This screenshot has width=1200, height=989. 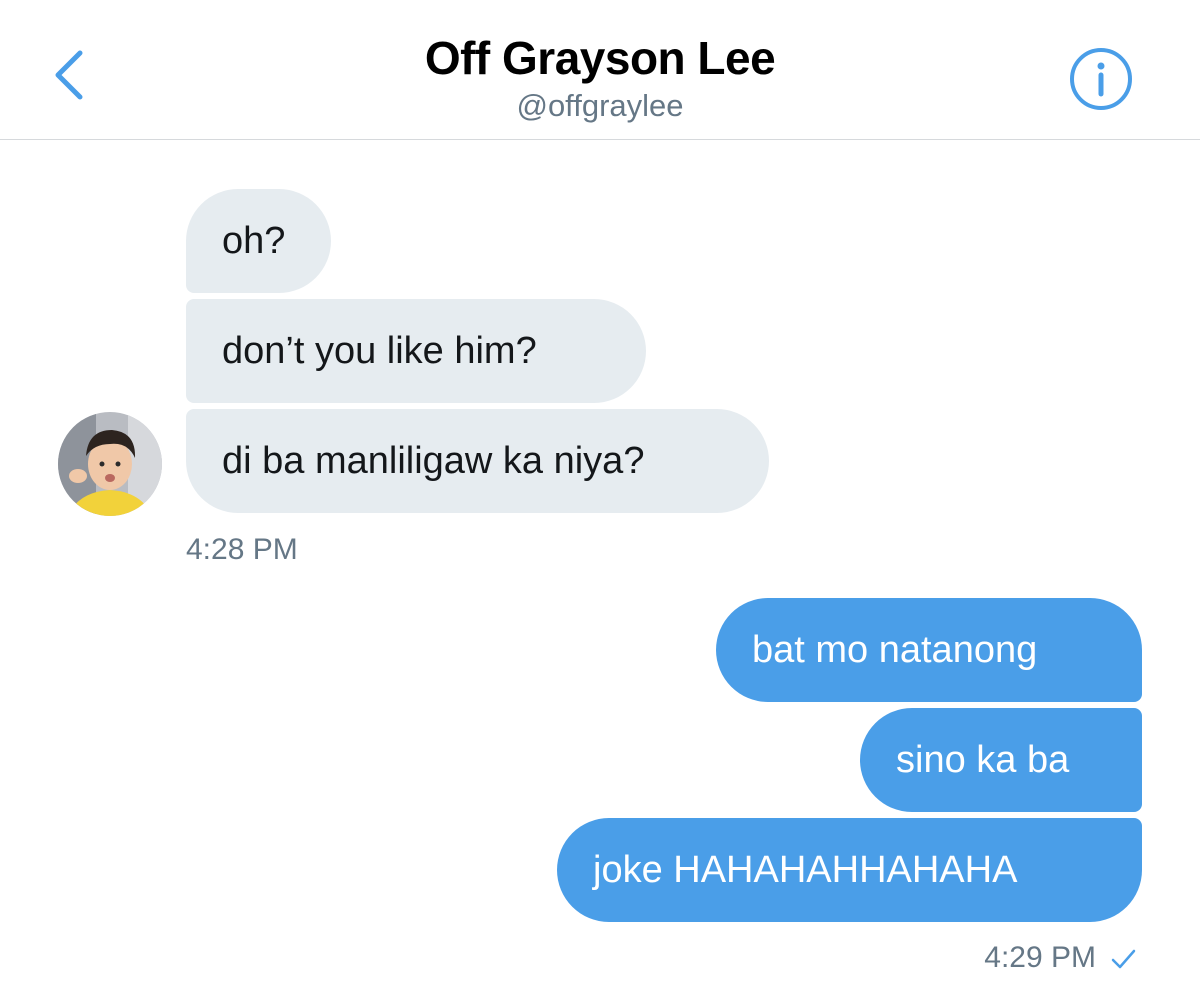 What do you see at coordinates (242, 549) in the screenshot?
I see `incoming-timestamp: 4:28 PM` at bounding box center [242, 549].